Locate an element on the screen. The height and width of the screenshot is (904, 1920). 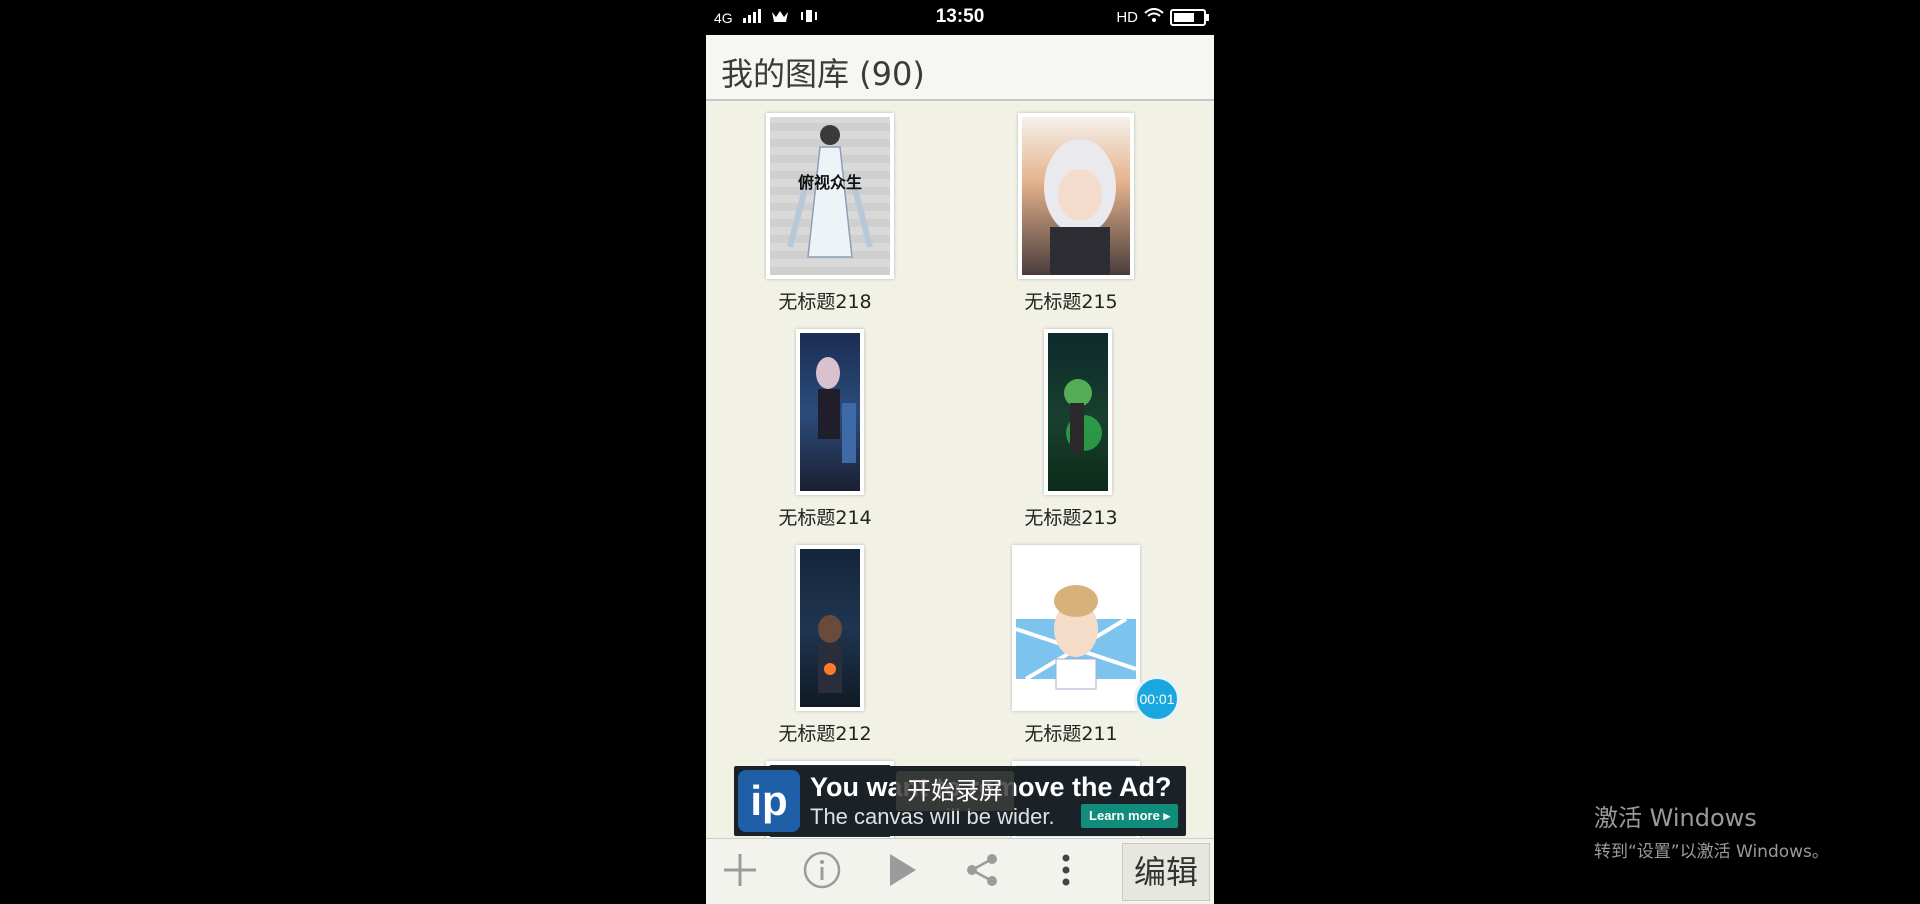
learn-more-label: Learn more is located at coordinates (1124, 815).